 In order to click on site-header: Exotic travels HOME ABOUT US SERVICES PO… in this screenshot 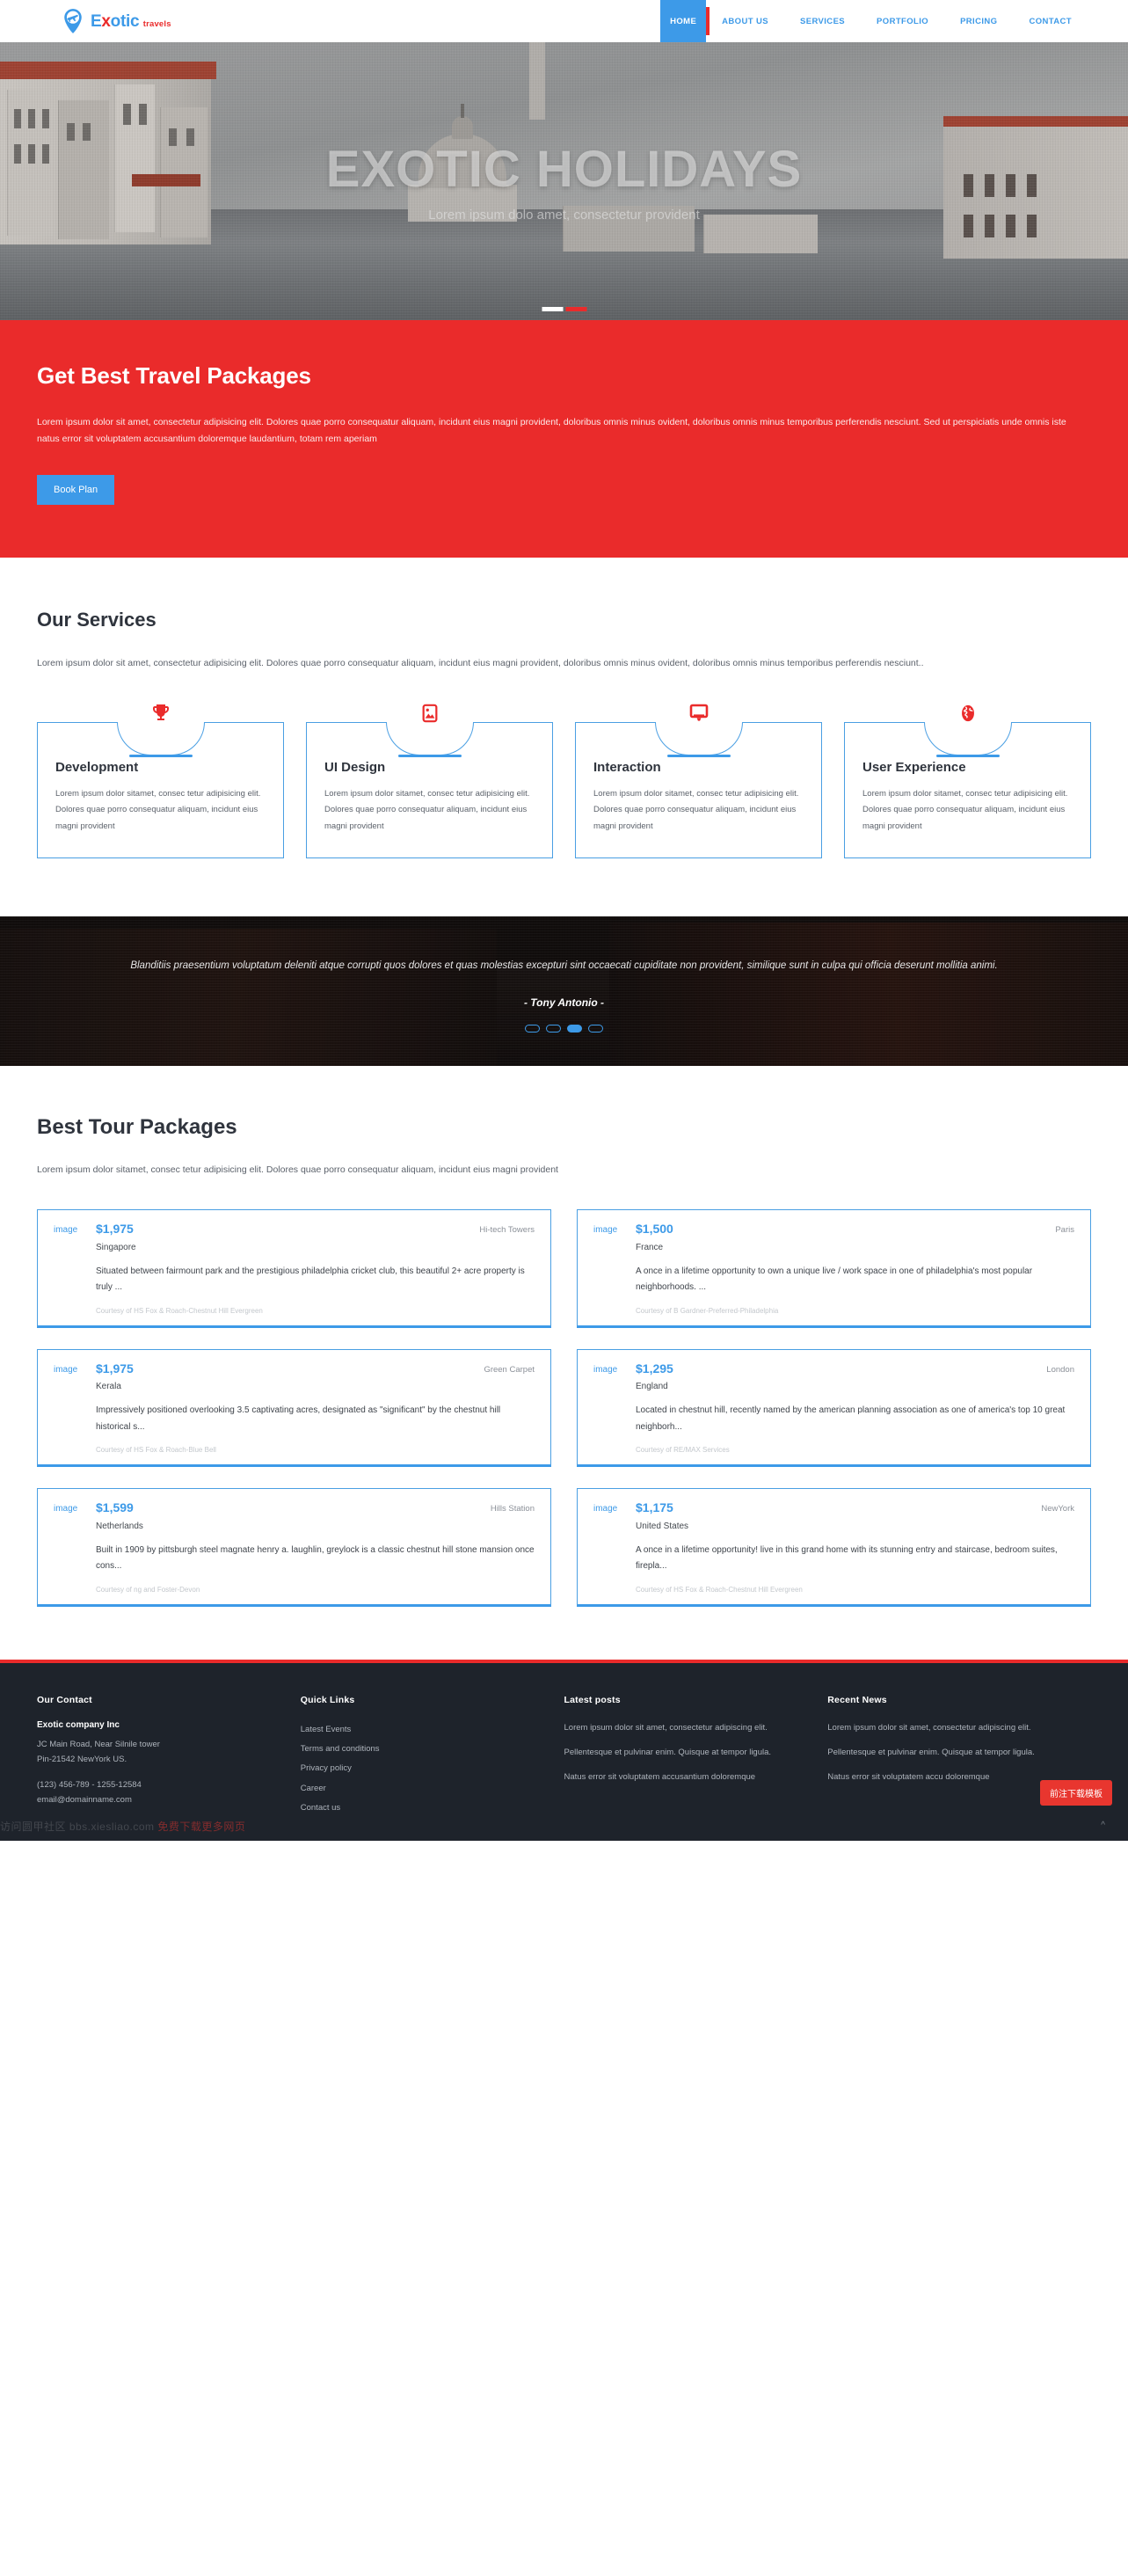, I will do `click(564, 21)`.